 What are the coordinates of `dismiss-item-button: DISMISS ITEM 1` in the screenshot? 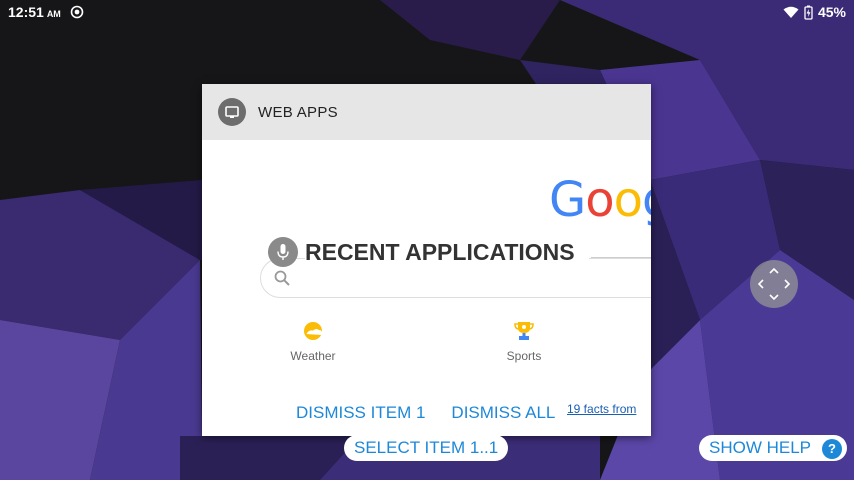 It's located at (361, 413).